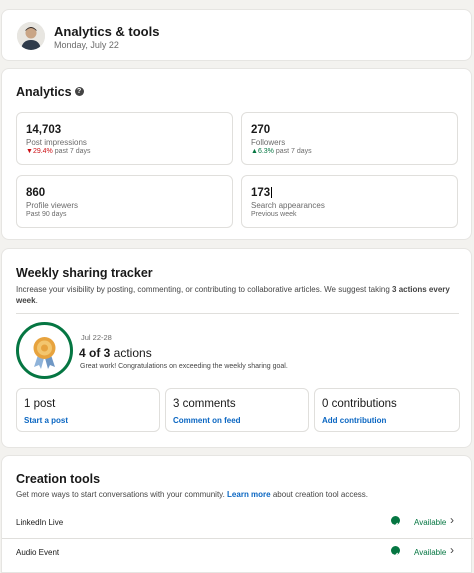  I want to click on actions-summary: 4 of 3 actions, so click(115, 353).